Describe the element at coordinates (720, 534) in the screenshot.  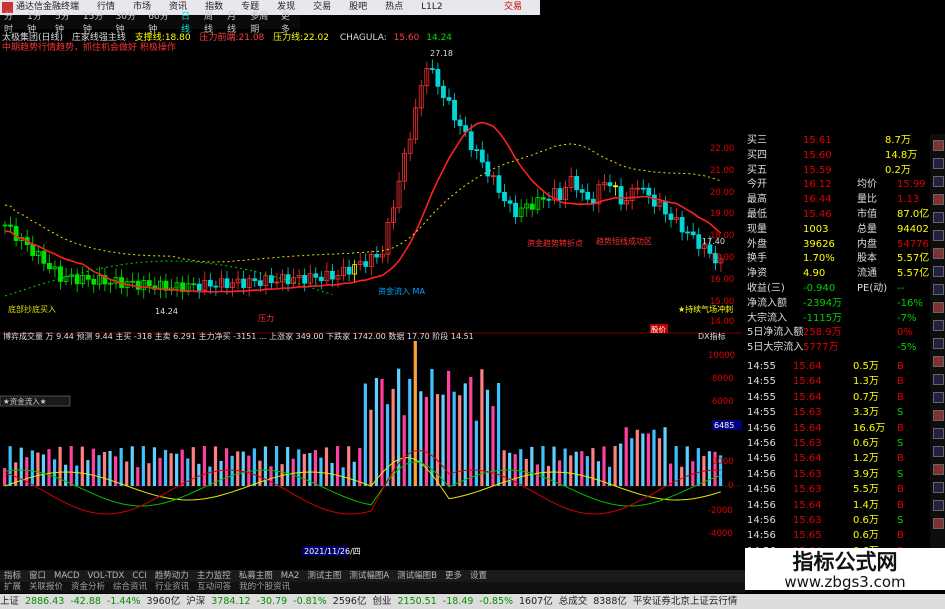
I see `vol-tick: -4000` at that location.